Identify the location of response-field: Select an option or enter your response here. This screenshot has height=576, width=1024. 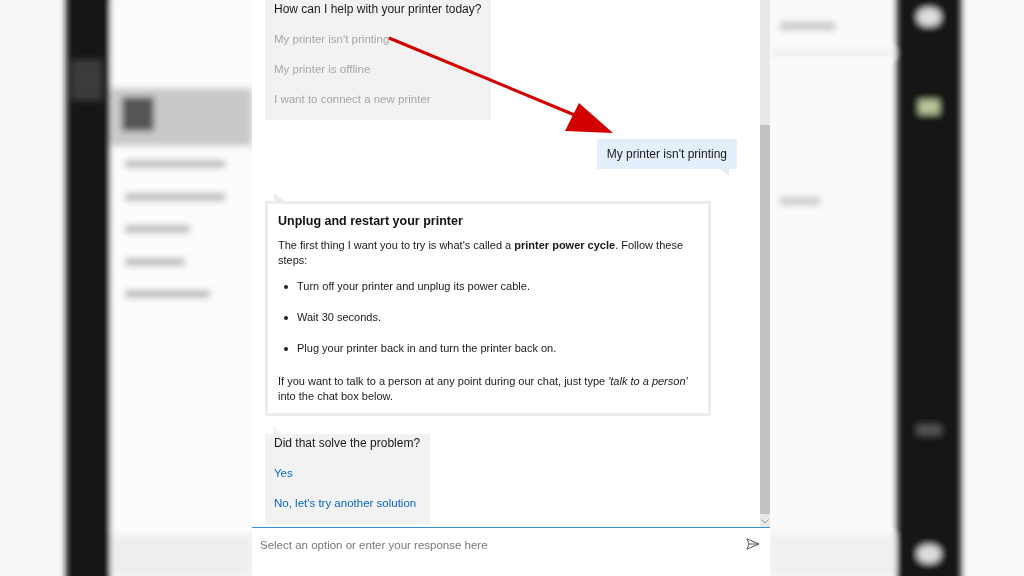
(499, 545).